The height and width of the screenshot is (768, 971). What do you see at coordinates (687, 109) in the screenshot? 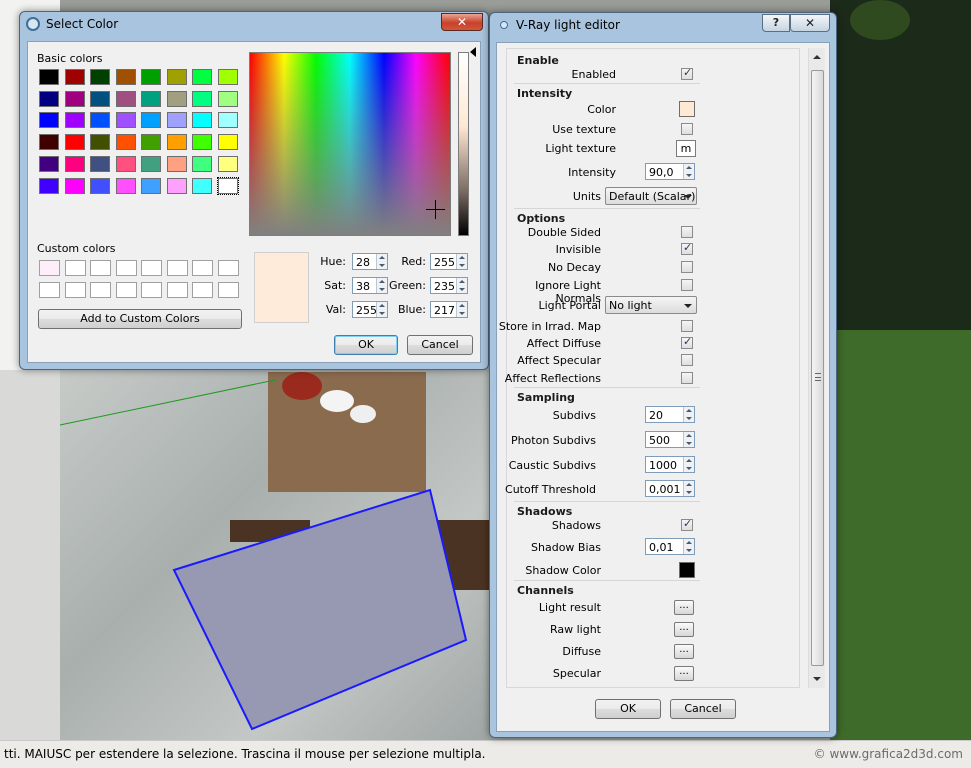
I see `light-color-swatch` at bounding box center [687, 109].